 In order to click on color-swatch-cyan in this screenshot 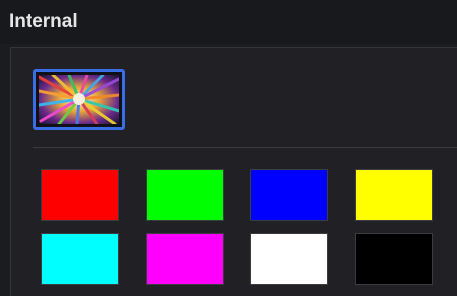, I will do `click(80, 259)`.